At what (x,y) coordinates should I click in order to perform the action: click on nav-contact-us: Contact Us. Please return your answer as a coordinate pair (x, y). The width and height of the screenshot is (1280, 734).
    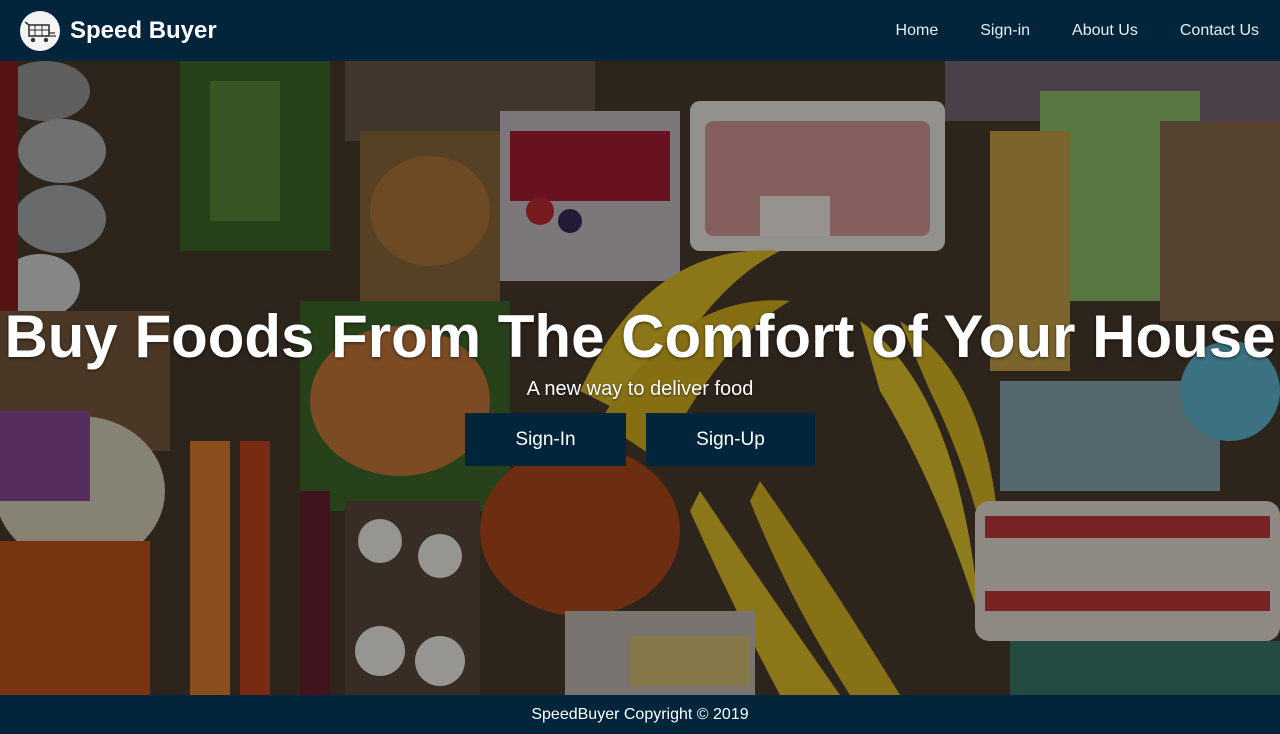
    Looking at the image, I should click on (1219, 31).